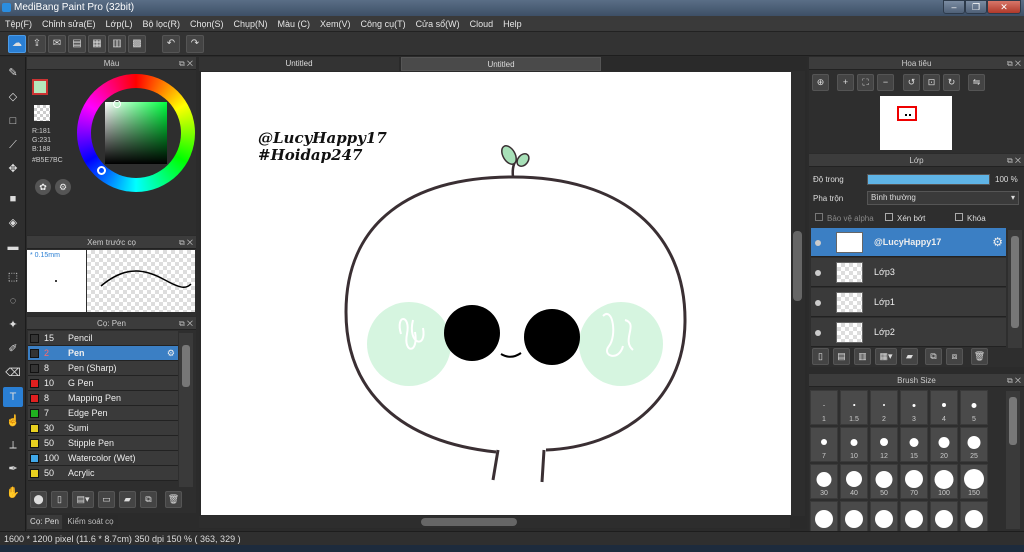 The image size is (1024, 552). What do you see at coordinates (820, 82) in the screenshot?
I see `zoom-reset-icon: ⊕` at bounding box center [820, 82].